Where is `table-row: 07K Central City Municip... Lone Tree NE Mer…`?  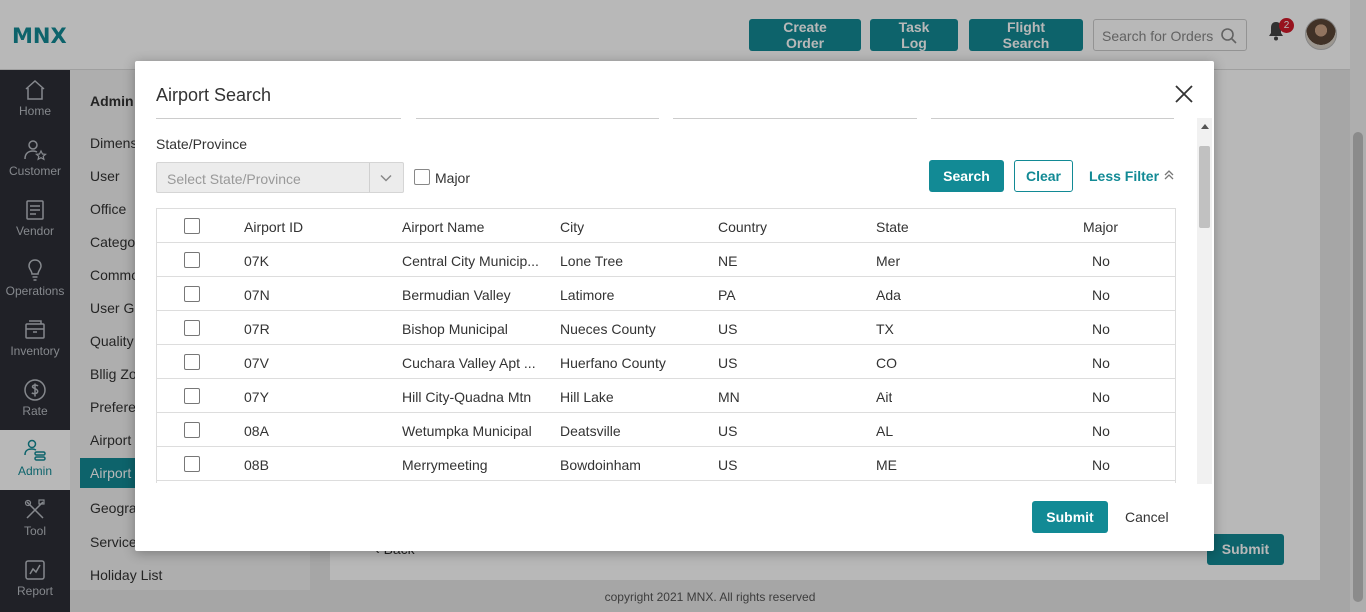 table-row: 07K Central City Municip... Lone Tree NE Mer… is located at coordinates (666, 260).